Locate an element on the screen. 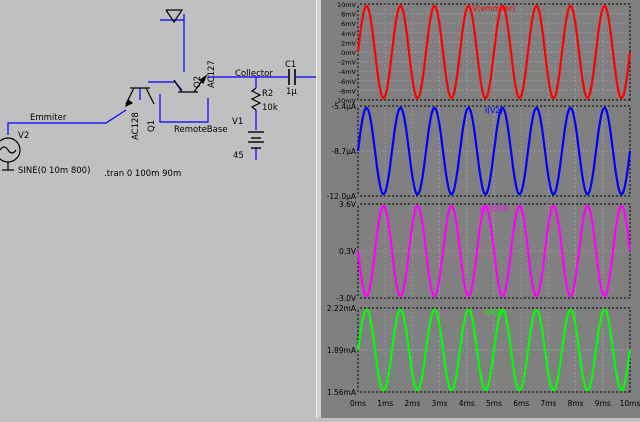 This screenshot has width=640, height=422. tran-directive: .tran 0 100m 90m is located at coordinates (142, 174).